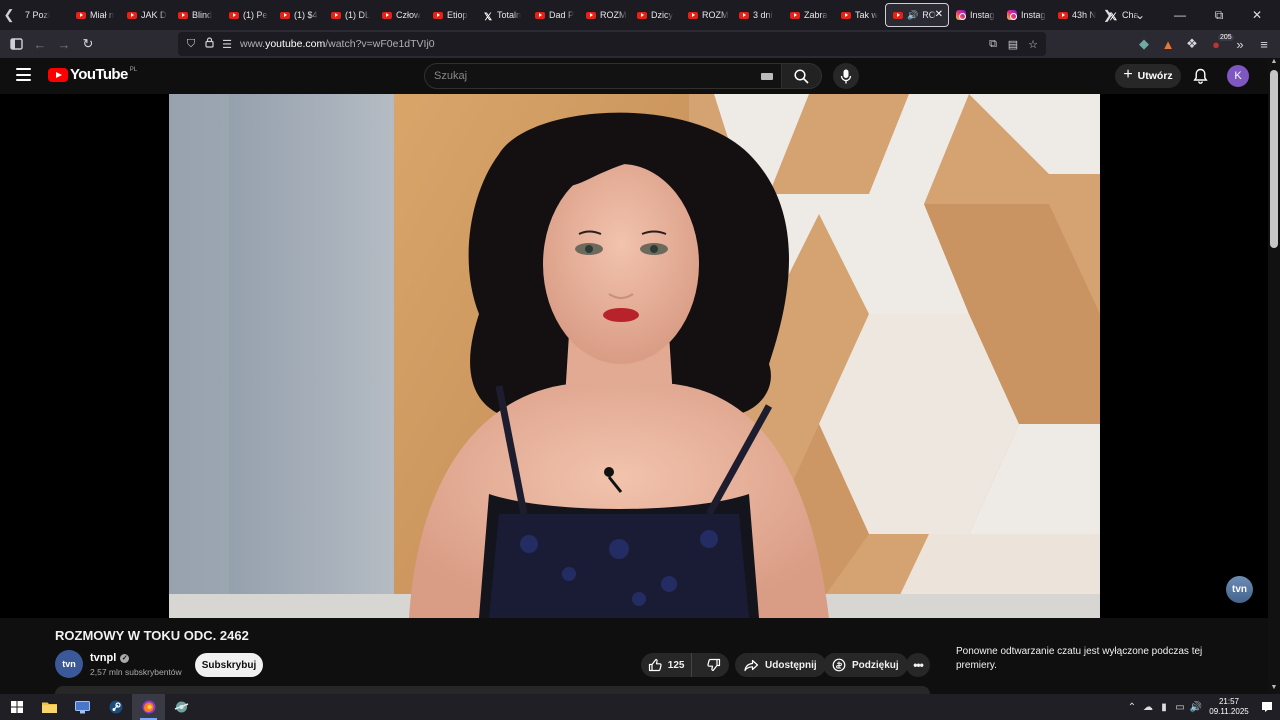 Image resolution: width=1280 pixels, height=720 pixels. I want to click on remote-desktop-taskbar-icon, so click(82, 707).